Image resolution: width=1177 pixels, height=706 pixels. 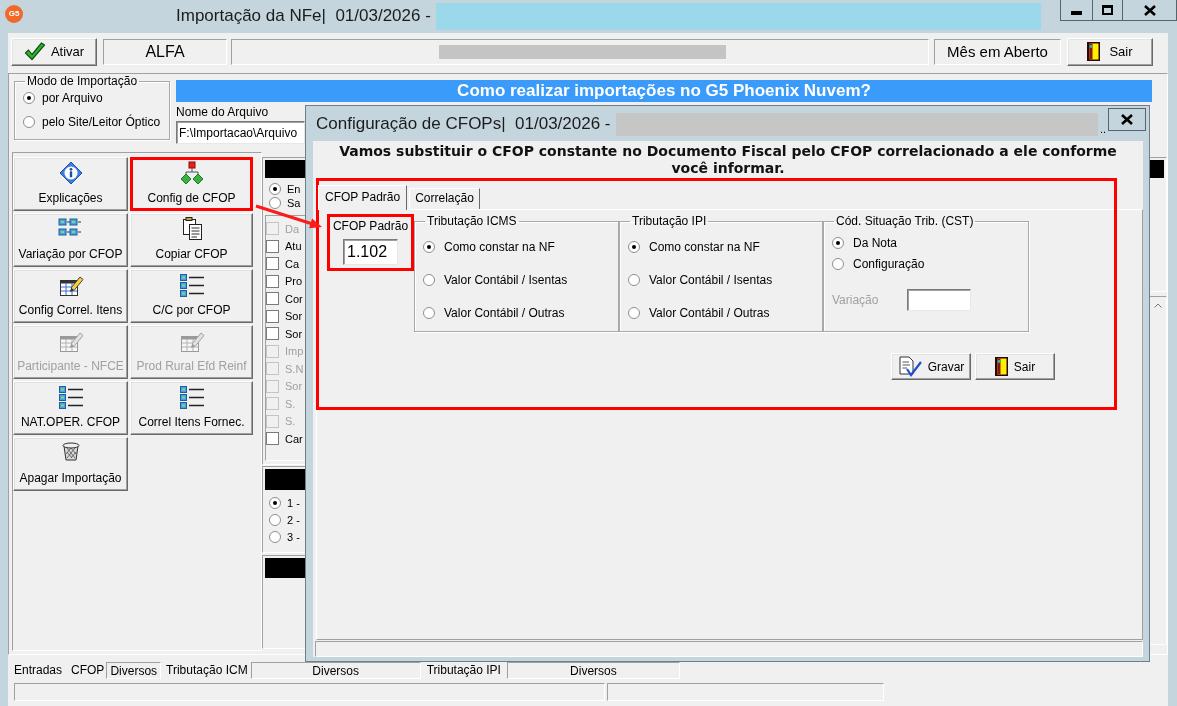 What do you see at coordinates (1102, 129) in the screenshot?
I see `title-ellipsis: ..` at bounding box center [1102, 129].